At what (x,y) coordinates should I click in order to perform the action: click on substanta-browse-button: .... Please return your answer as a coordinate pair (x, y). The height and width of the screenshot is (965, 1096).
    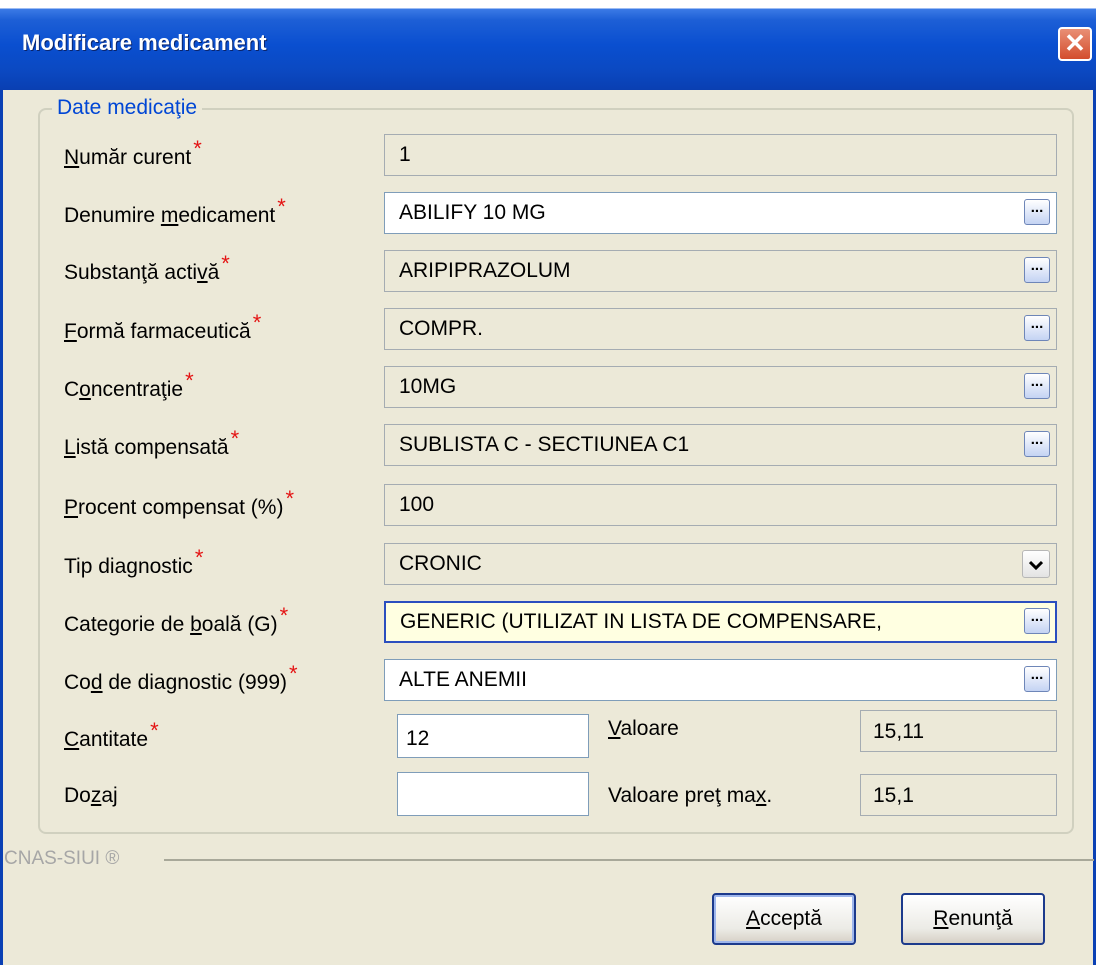
    Looking at the image, I should click on (1037, 270).